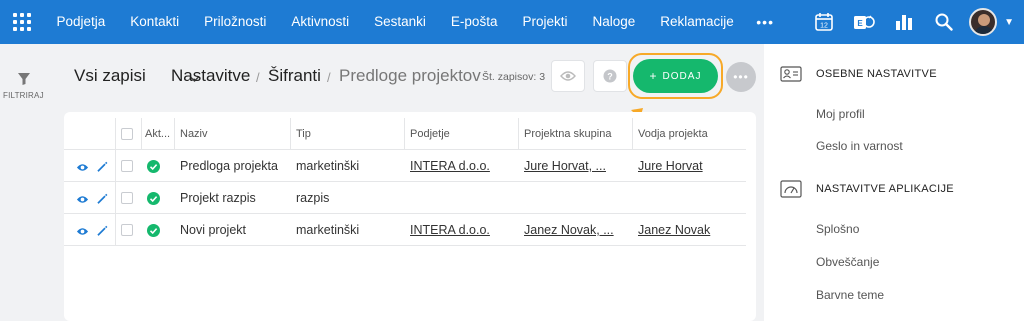 The width and height of the screenshot is (1024, 321). I want to click on section-nastavitve-aplikacije: NASTAVITVE APLIKACIJE, so click(867, 189).